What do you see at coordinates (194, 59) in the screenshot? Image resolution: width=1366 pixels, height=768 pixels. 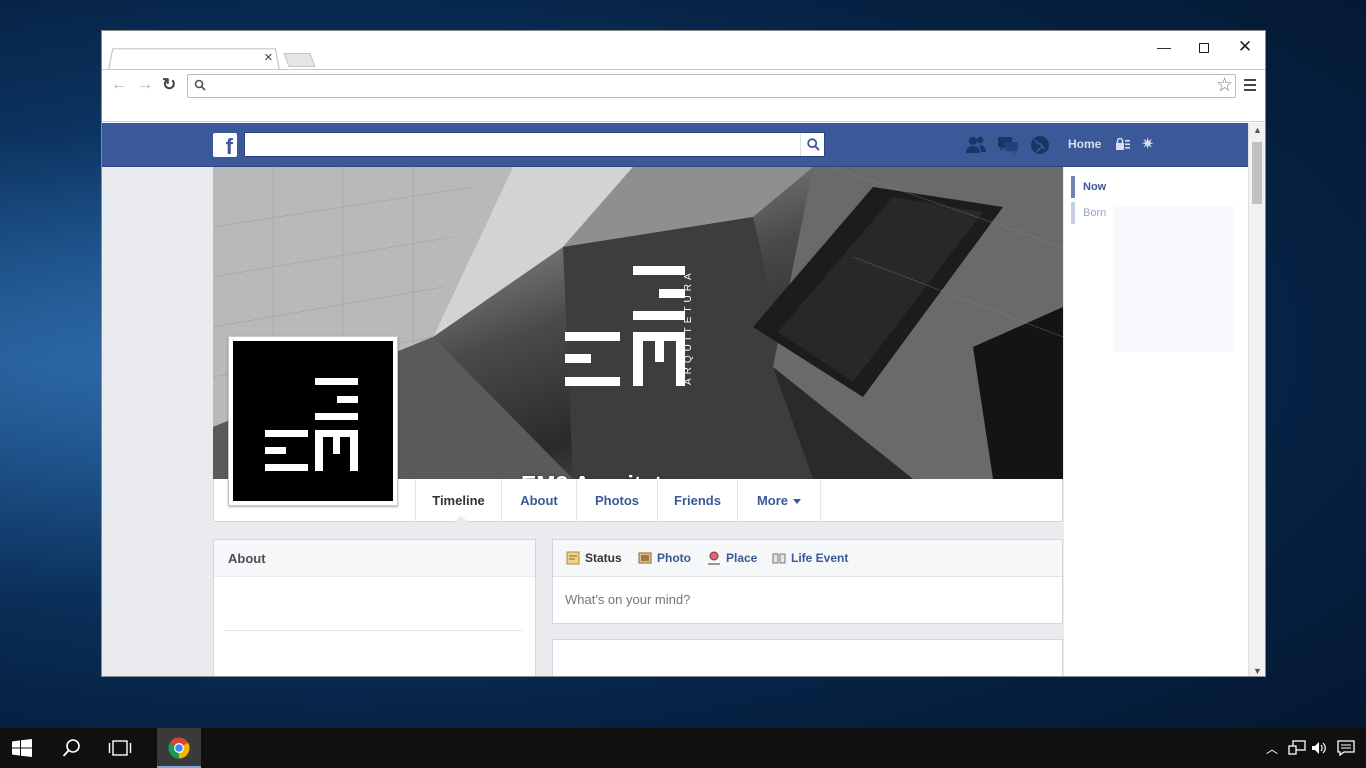 I see `browser-tab` at bounding box center [194, 59].